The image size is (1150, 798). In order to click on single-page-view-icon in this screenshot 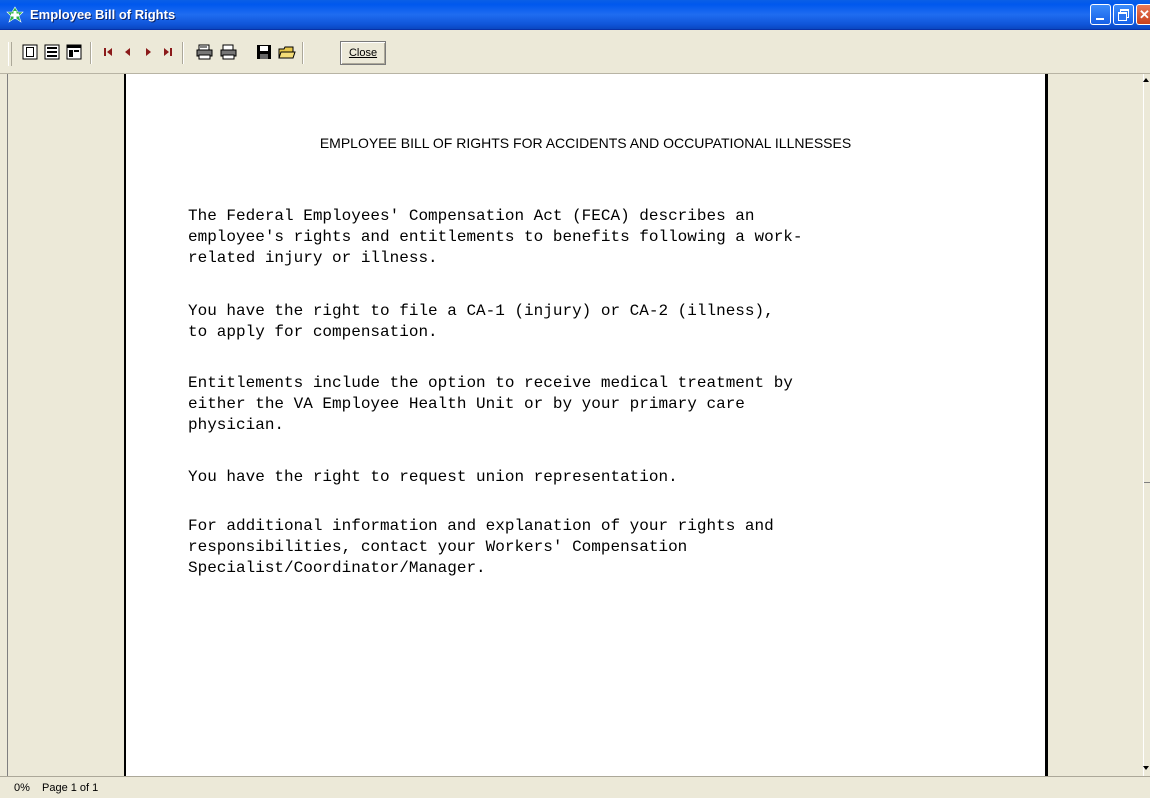, I will do `click(30, 52)`.